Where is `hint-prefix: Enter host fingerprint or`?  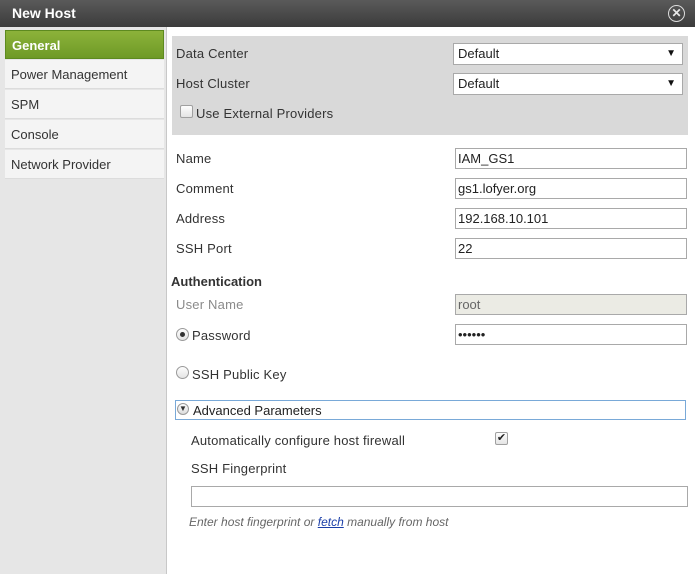
hint-prefix: Enter host fingerprint or is located at coordinates (253, 522).